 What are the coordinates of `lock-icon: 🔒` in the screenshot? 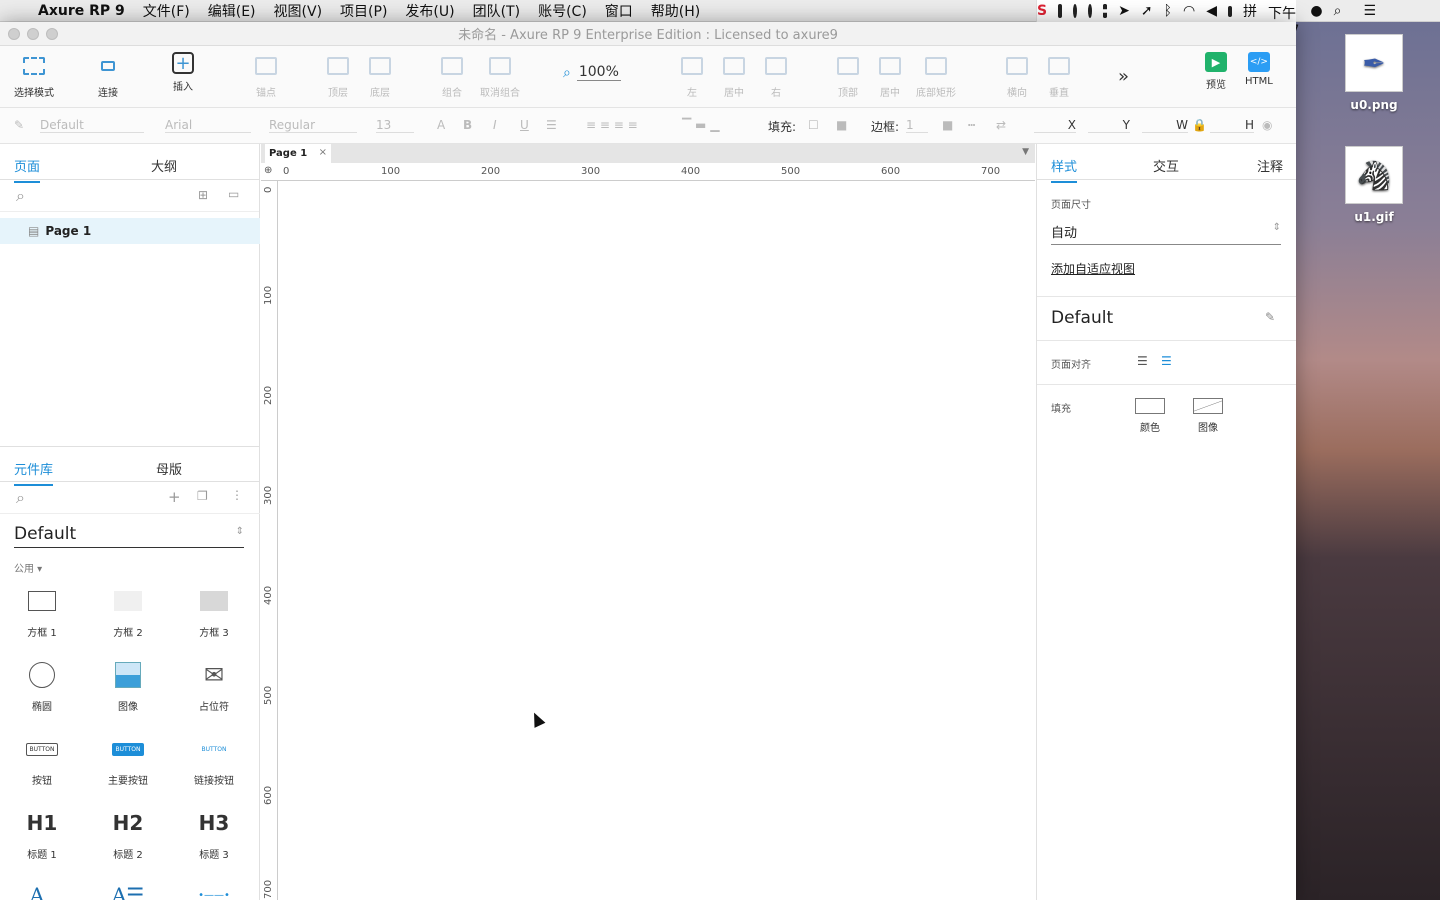 It's located at (1199, 125).